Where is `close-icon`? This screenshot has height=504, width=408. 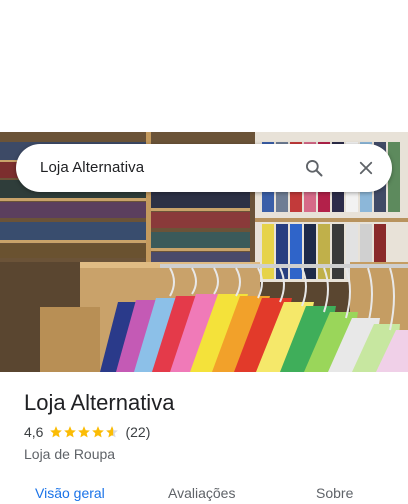 close-icon is located at coordinates (366, 168).